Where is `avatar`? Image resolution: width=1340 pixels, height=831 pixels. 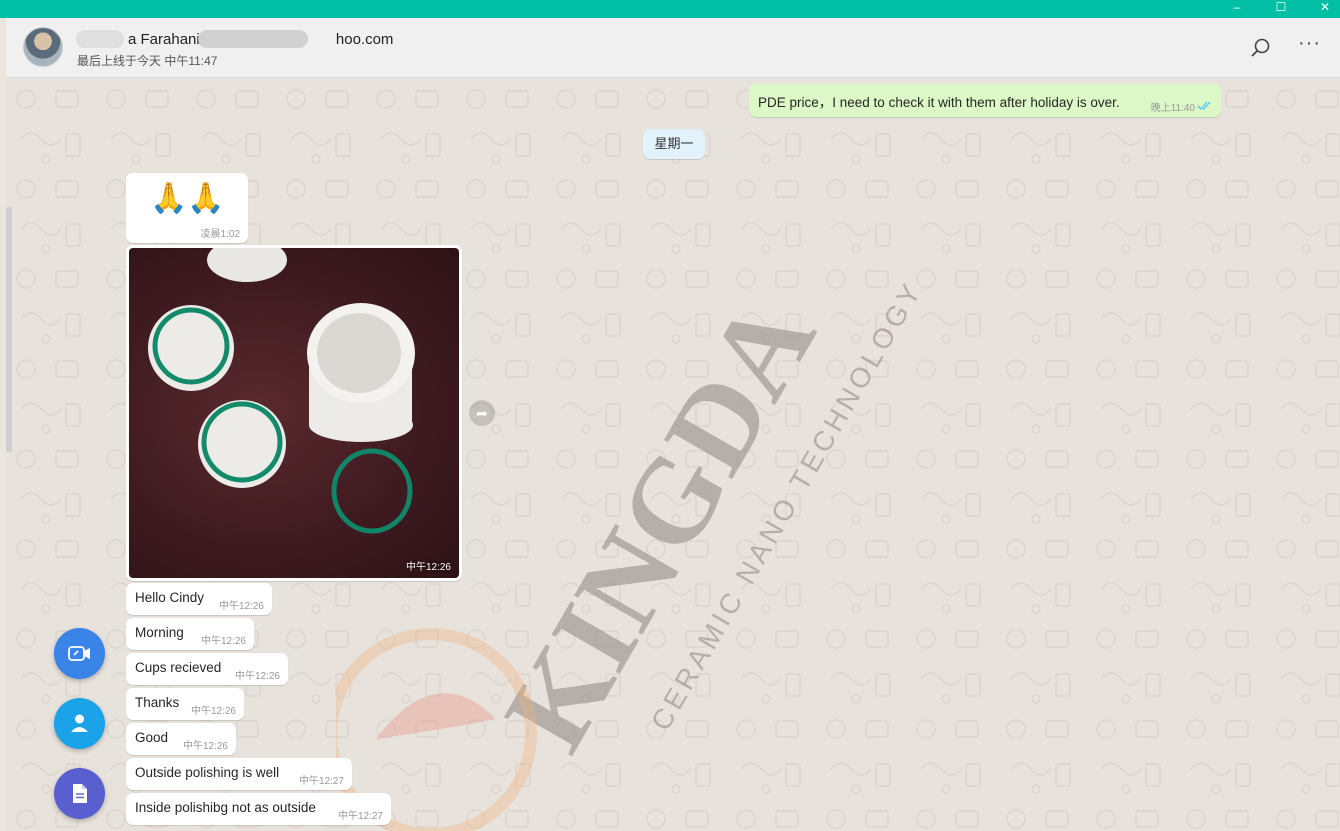 avatar is located at coordinates (43, 47).